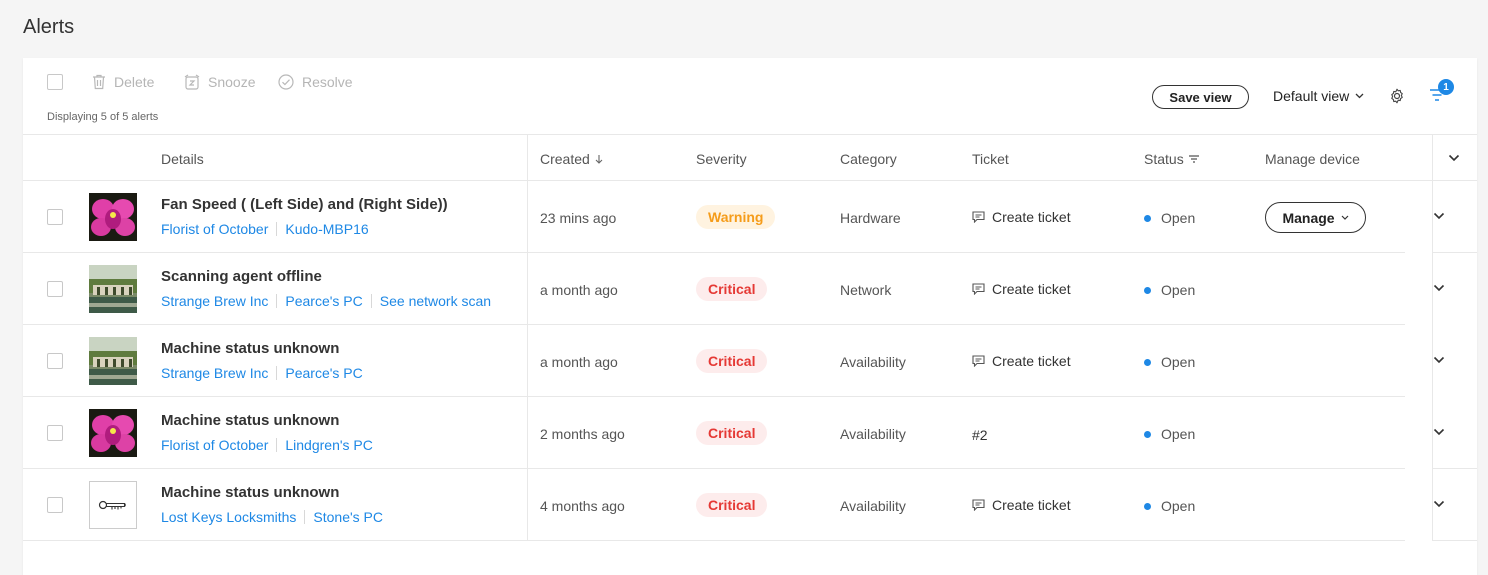 Image resolution: width=1488 pixels, height=575 pixels. What do you see at coordinates (1311, 96) in the screenshot?
I see `default-view-label: Default view` at bounding box center [1311, 96].